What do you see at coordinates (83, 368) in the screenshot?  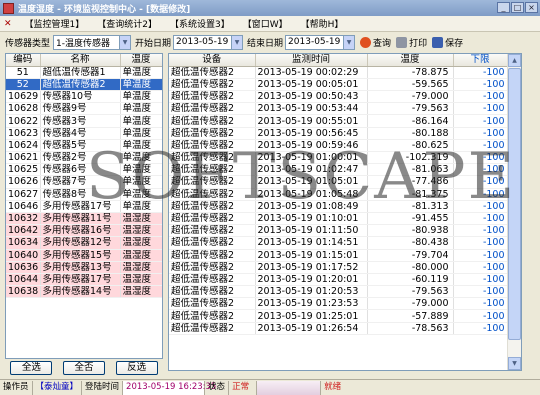 I see `select-none-button: 全否` at bounding box center [83, 368].